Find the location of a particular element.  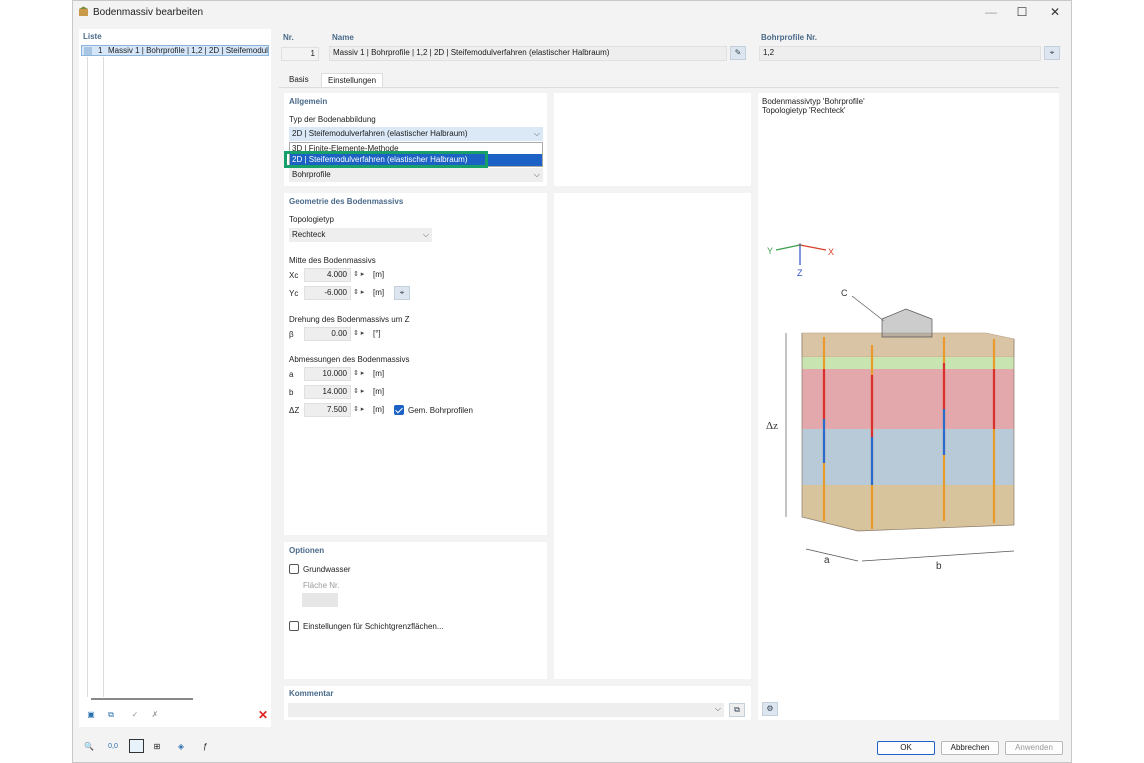

uncheck-all-icon: ✗ is located at coordinates (155, 715).